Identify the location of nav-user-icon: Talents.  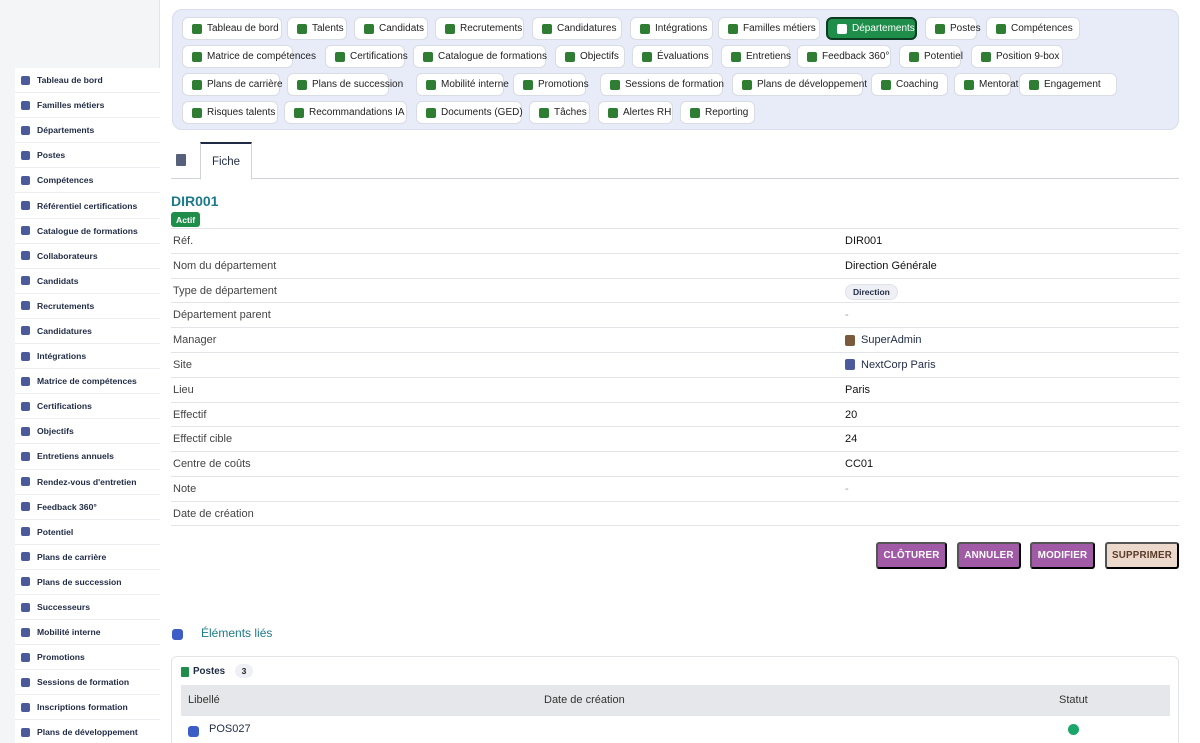
(317, 28).